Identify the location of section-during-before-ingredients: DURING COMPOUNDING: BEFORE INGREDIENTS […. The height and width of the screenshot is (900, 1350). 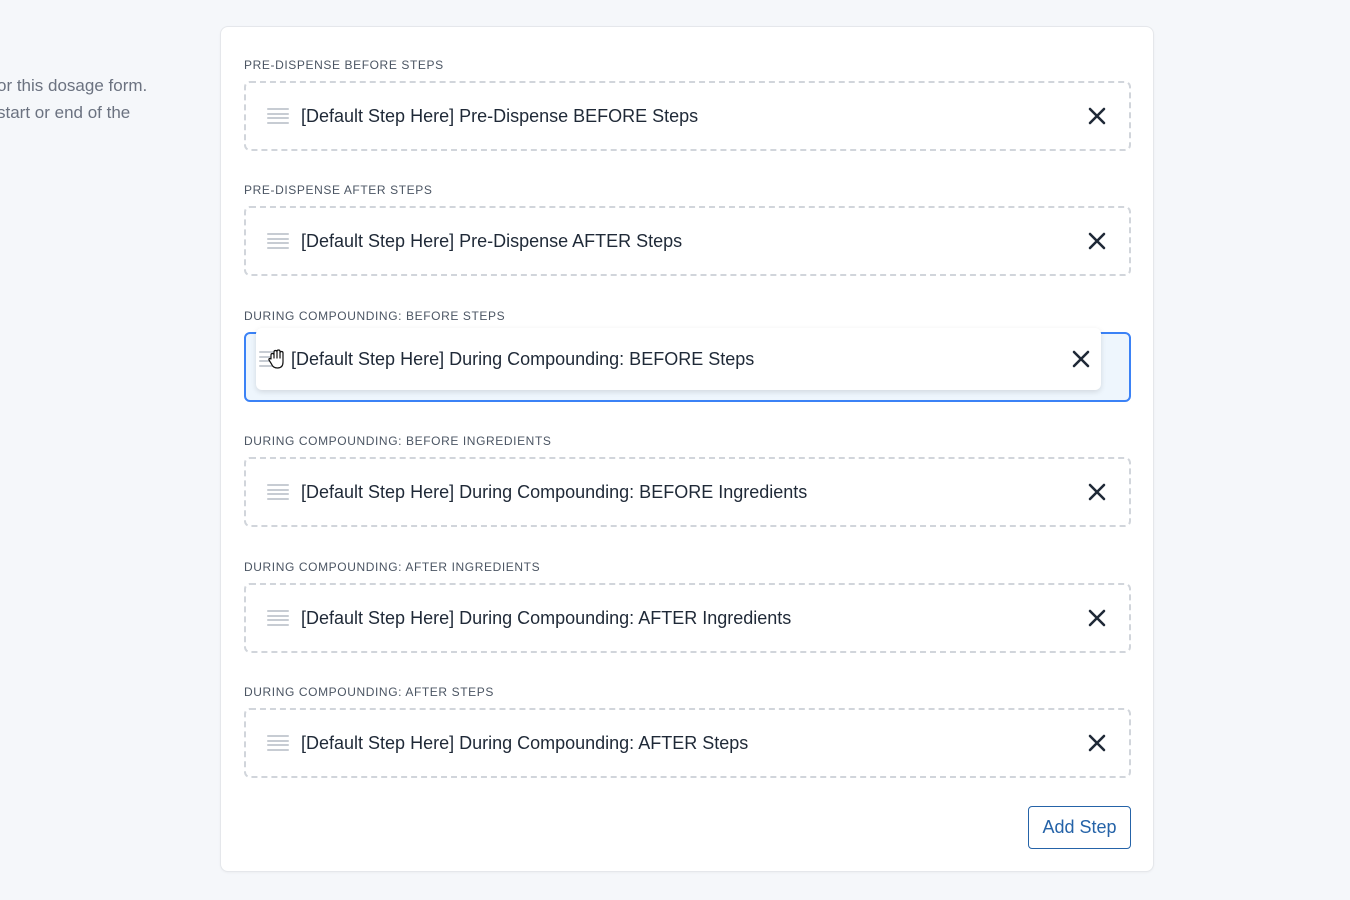
(687, 480).